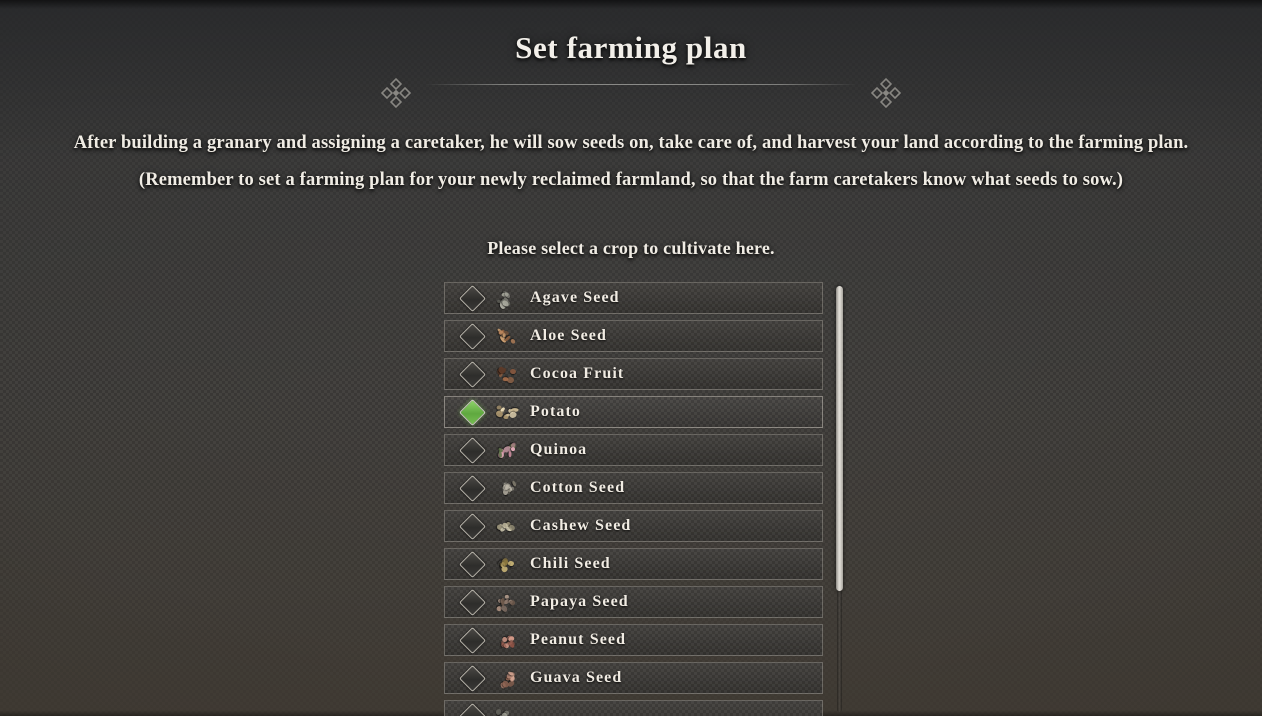 The image size is (1262, 716). Describe the element at coordinates (579, 601) in the screenshot. I see `crop-list-item-label: Papaya Seed` at that location.